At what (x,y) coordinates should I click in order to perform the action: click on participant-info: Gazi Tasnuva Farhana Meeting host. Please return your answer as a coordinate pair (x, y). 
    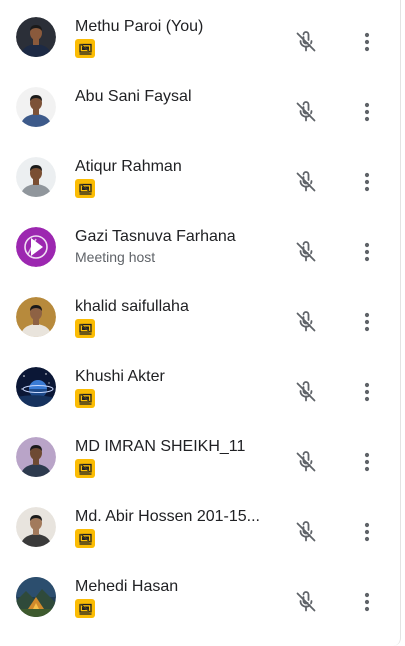
    Looking at the image, I should click on (175, 246).